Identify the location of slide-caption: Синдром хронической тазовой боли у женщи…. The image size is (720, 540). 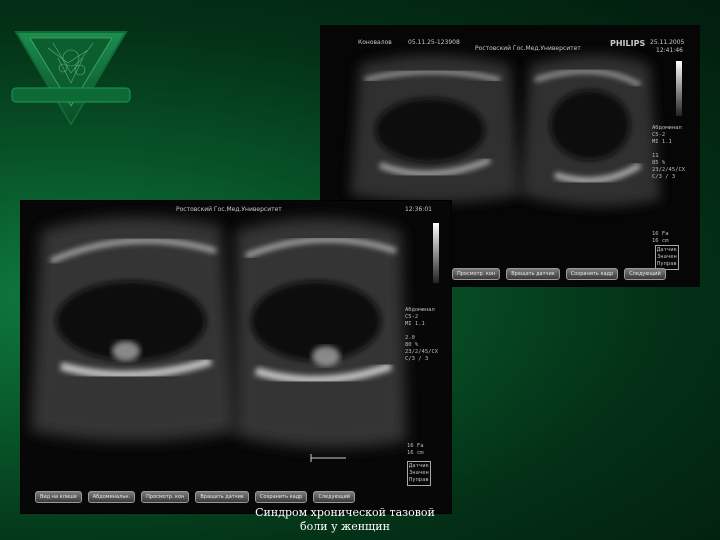
(345, 519).